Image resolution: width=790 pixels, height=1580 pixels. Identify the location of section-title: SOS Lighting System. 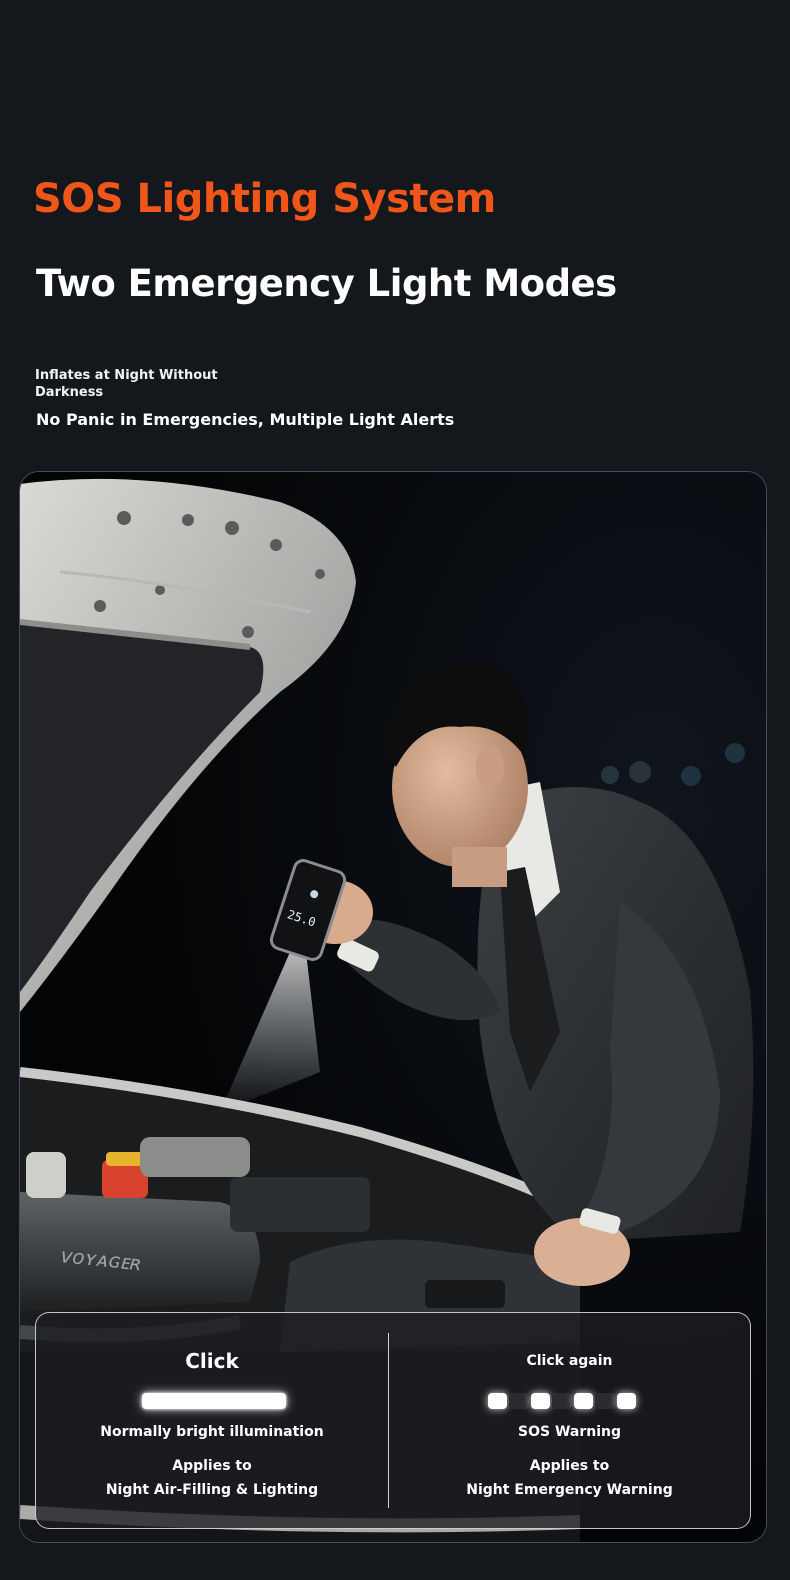
(264, 199).